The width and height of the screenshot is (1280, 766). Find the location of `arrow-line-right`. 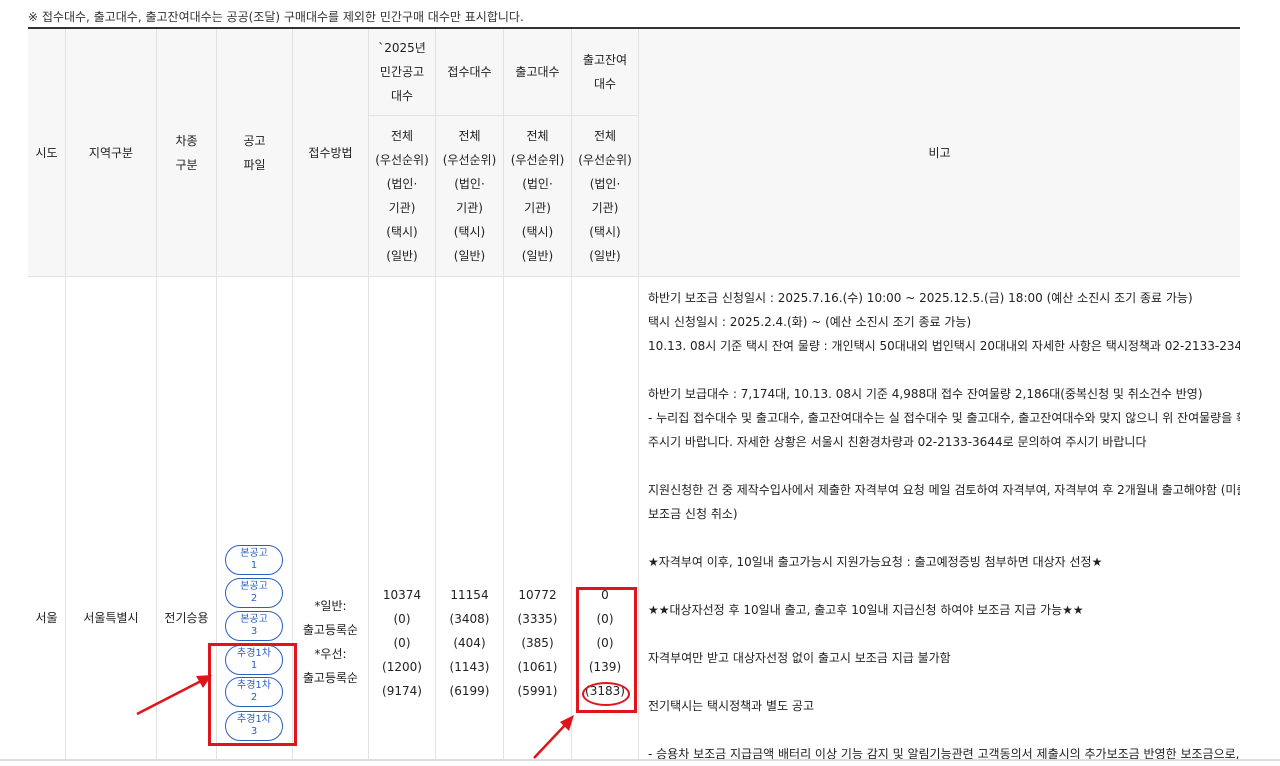

arrow-line-right is located at coordinates (550, 740).